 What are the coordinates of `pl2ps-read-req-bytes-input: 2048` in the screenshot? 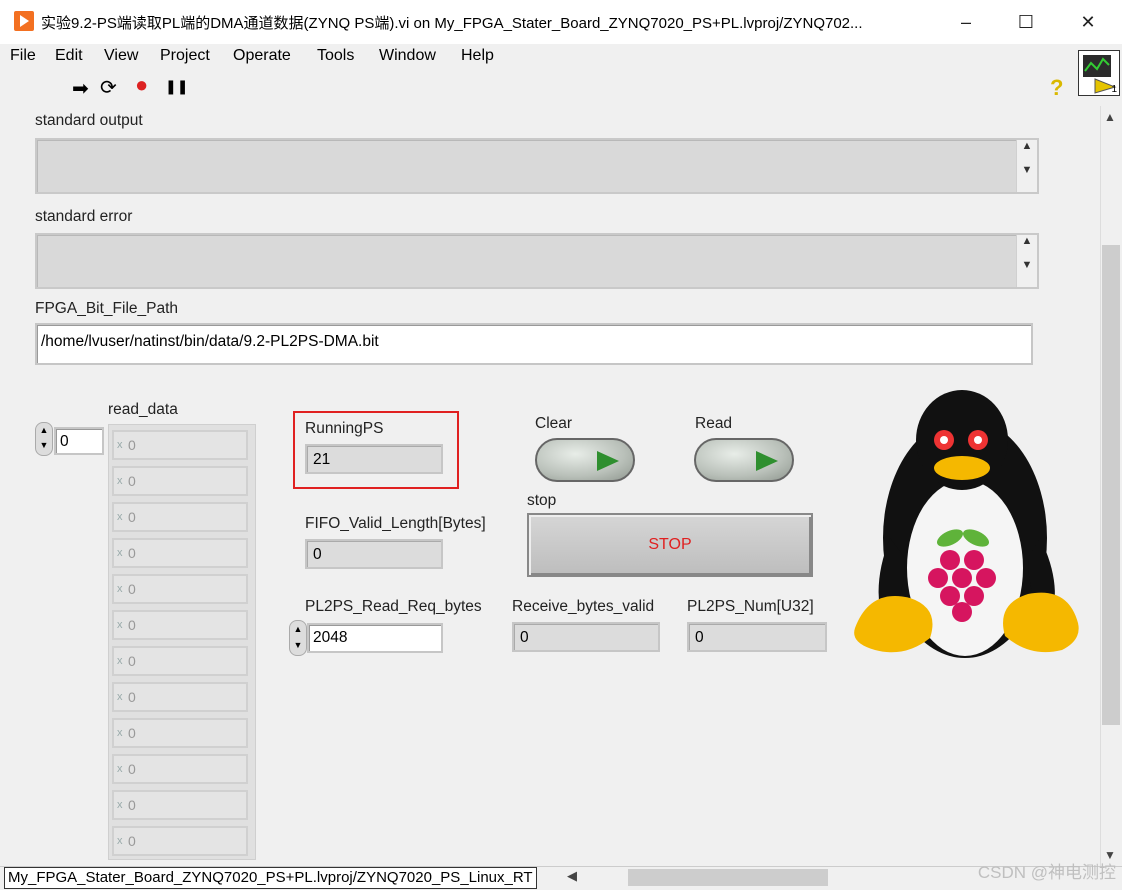 It's located at (375, 638).